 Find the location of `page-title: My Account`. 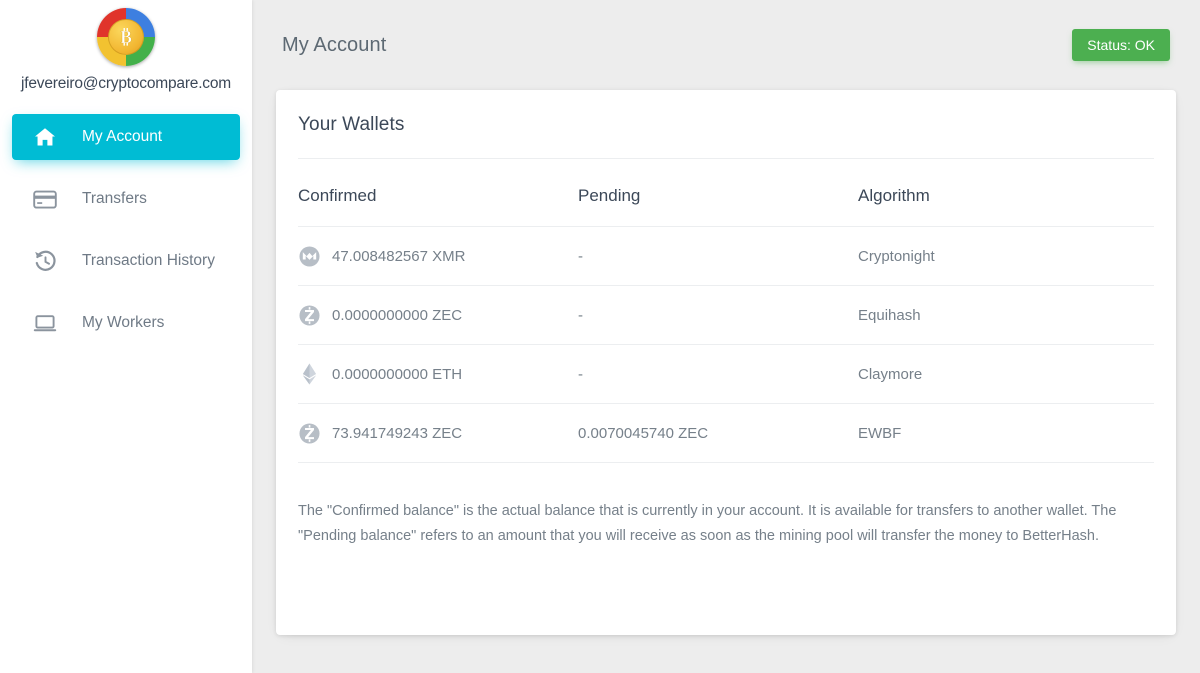

page-title: My Account is located at coordinates (334, 44).